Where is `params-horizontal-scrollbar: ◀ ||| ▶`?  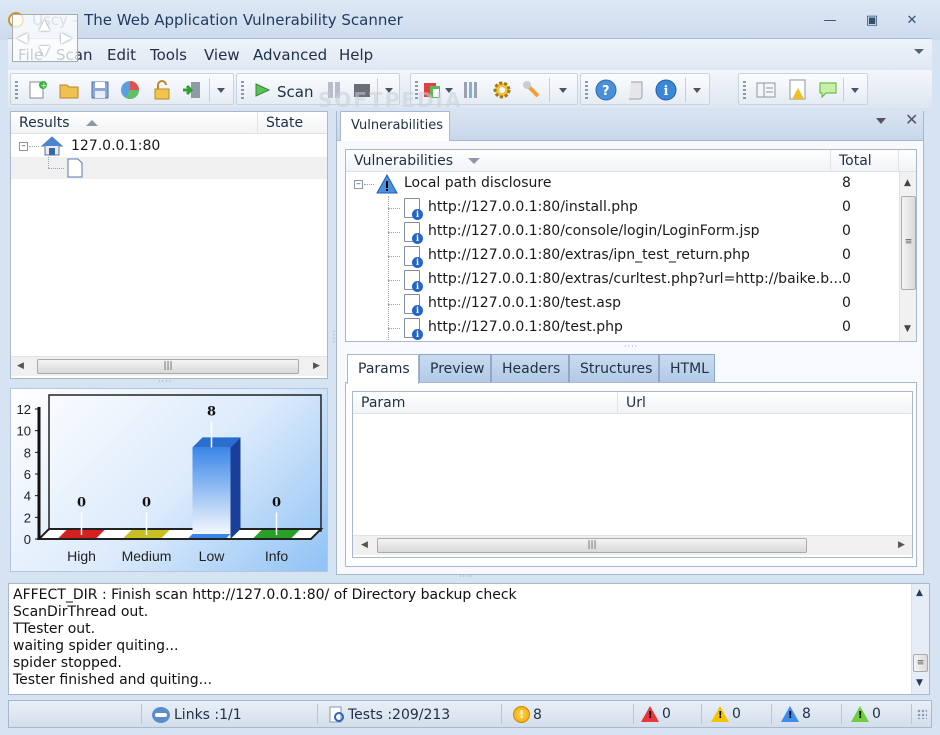 params-horizontal-scrollbar: ◀ ||| ▶ is located at coordinates (632, 545).